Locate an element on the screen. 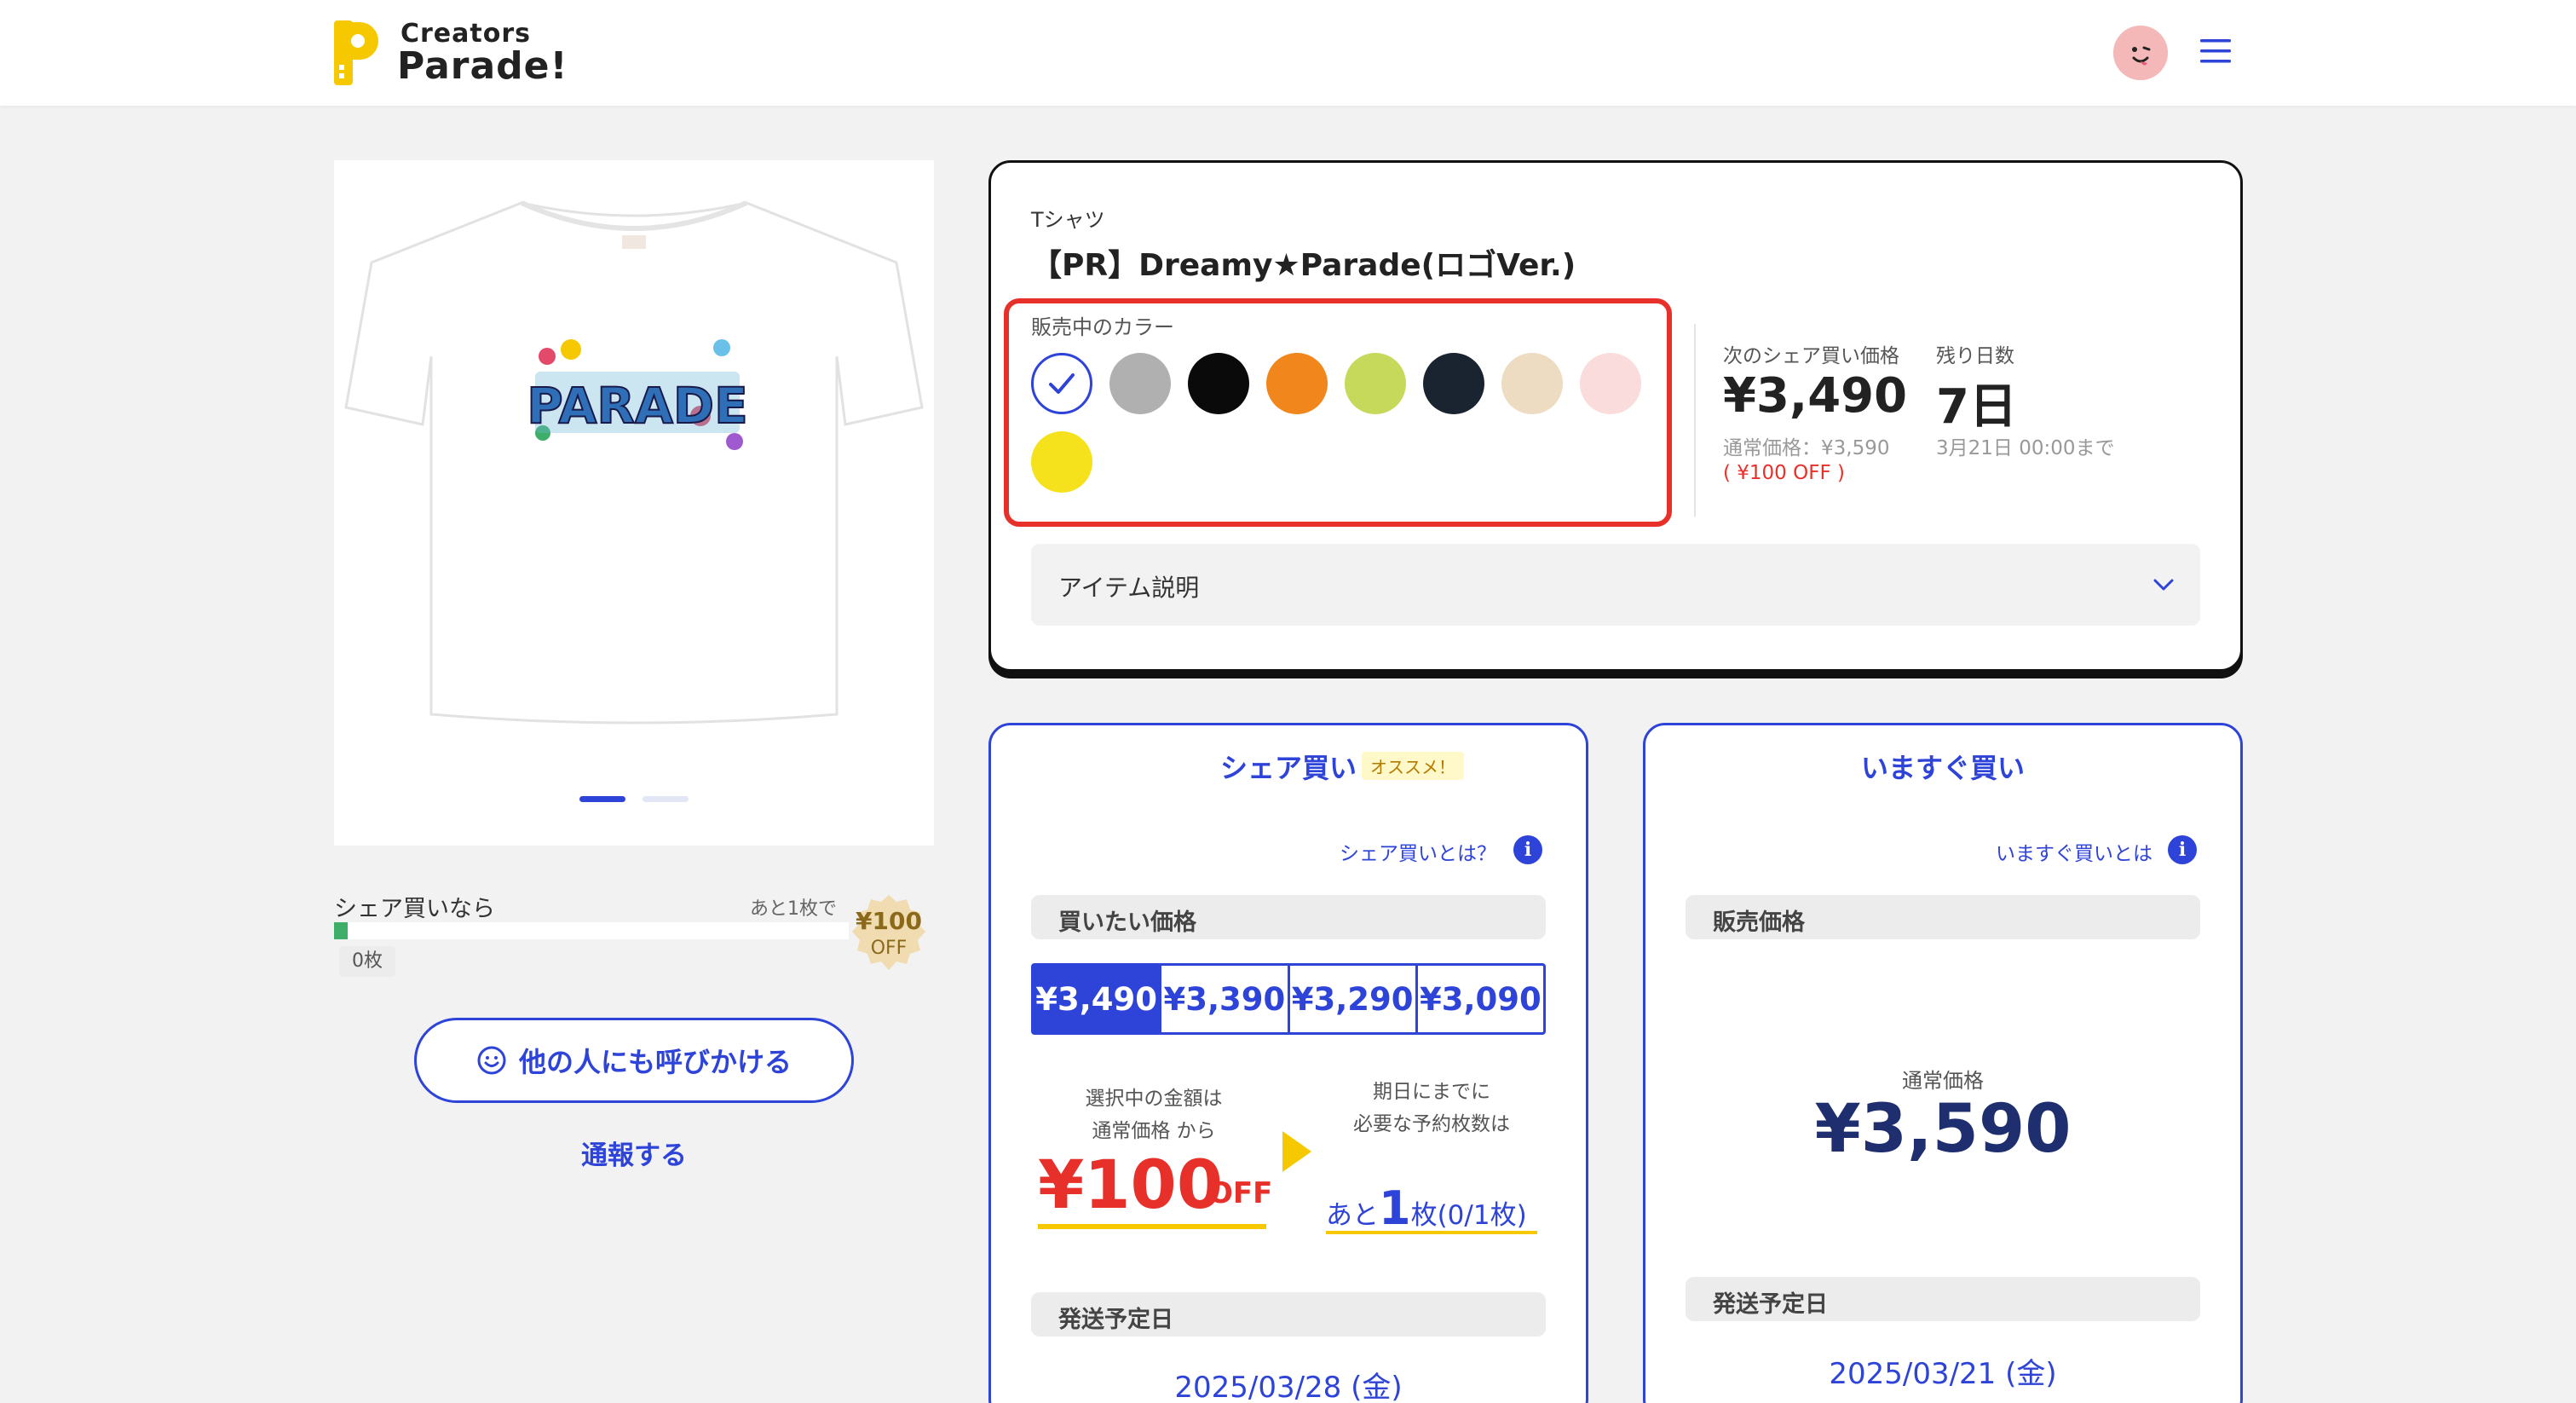 This screenshot has width=2576, height=1403. price-option-3390: ¥3,390 is located at coordinates (1225, 999).